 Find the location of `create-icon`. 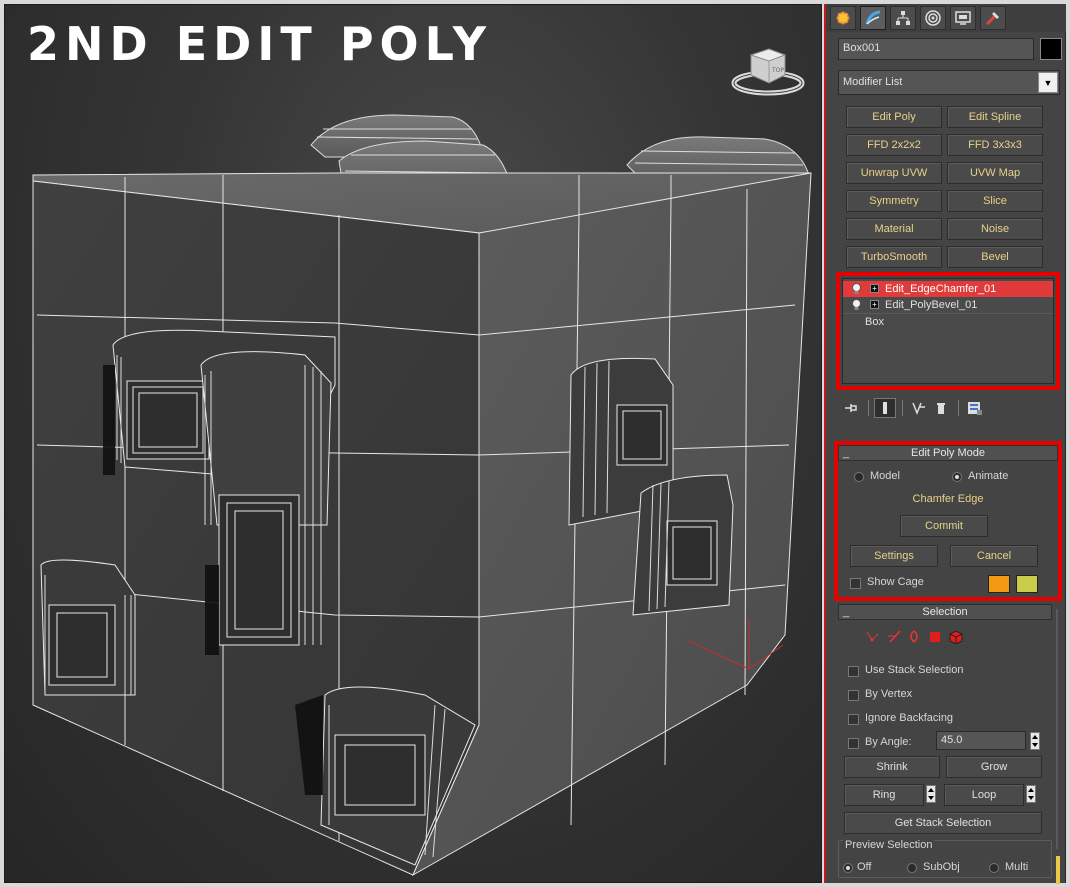

create-icon is located at coordinates (843, 18).